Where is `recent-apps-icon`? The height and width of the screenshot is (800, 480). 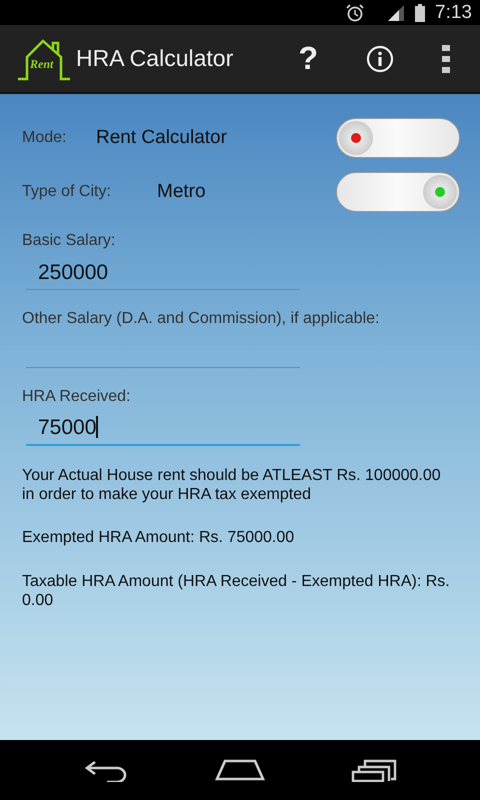
recent-apps-icon is located at coordinates (374, 770).